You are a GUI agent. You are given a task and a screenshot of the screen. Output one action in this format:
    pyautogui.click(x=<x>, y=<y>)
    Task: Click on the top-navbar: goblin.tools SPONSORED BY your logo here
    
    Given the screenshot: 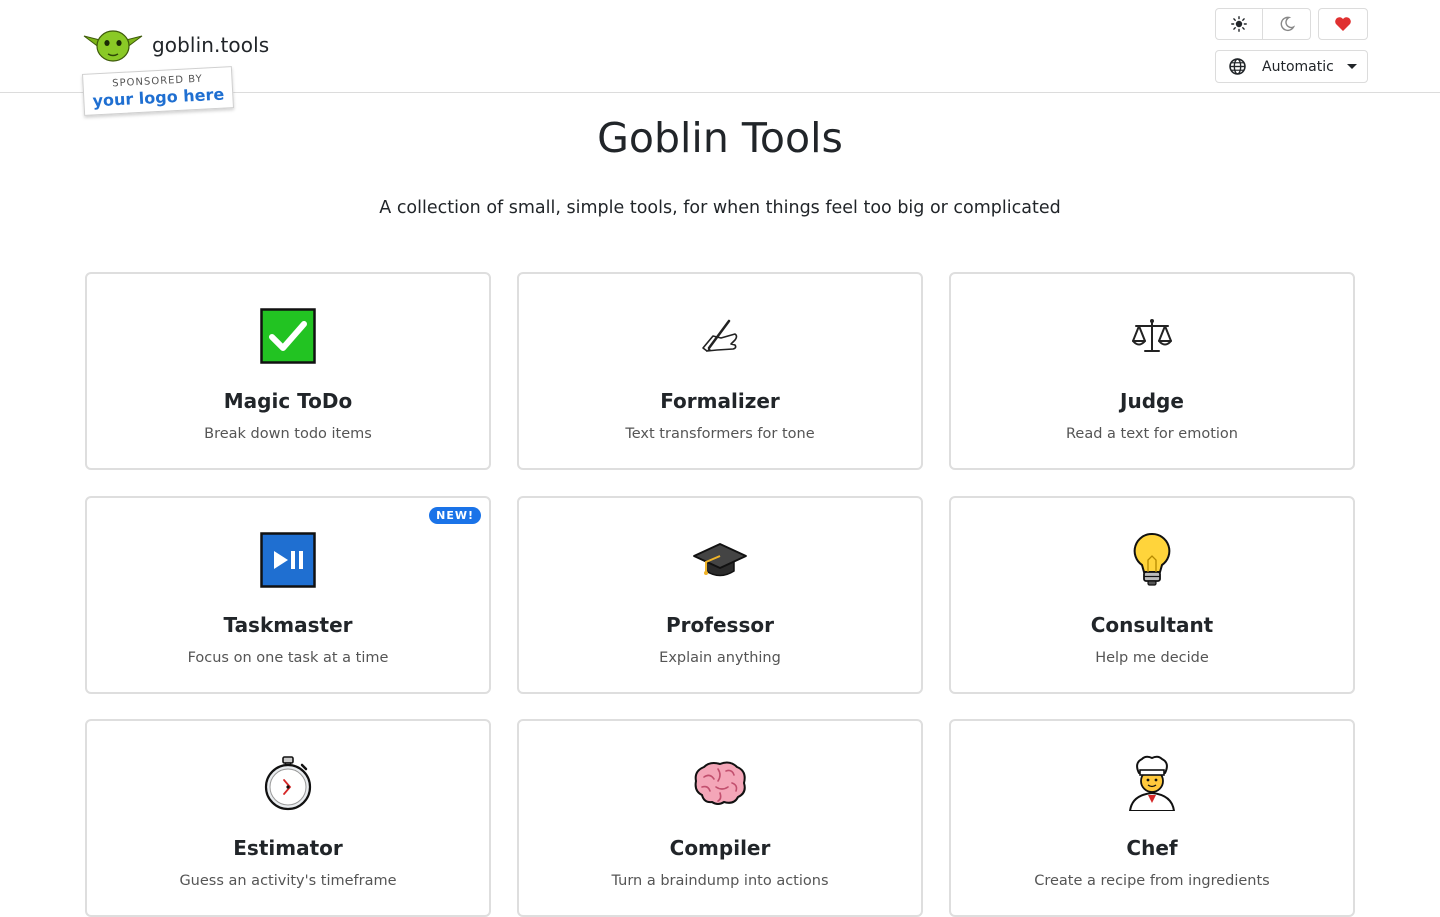 What is the action you would take?
    pyautogui.click(x=720, y=58)
    